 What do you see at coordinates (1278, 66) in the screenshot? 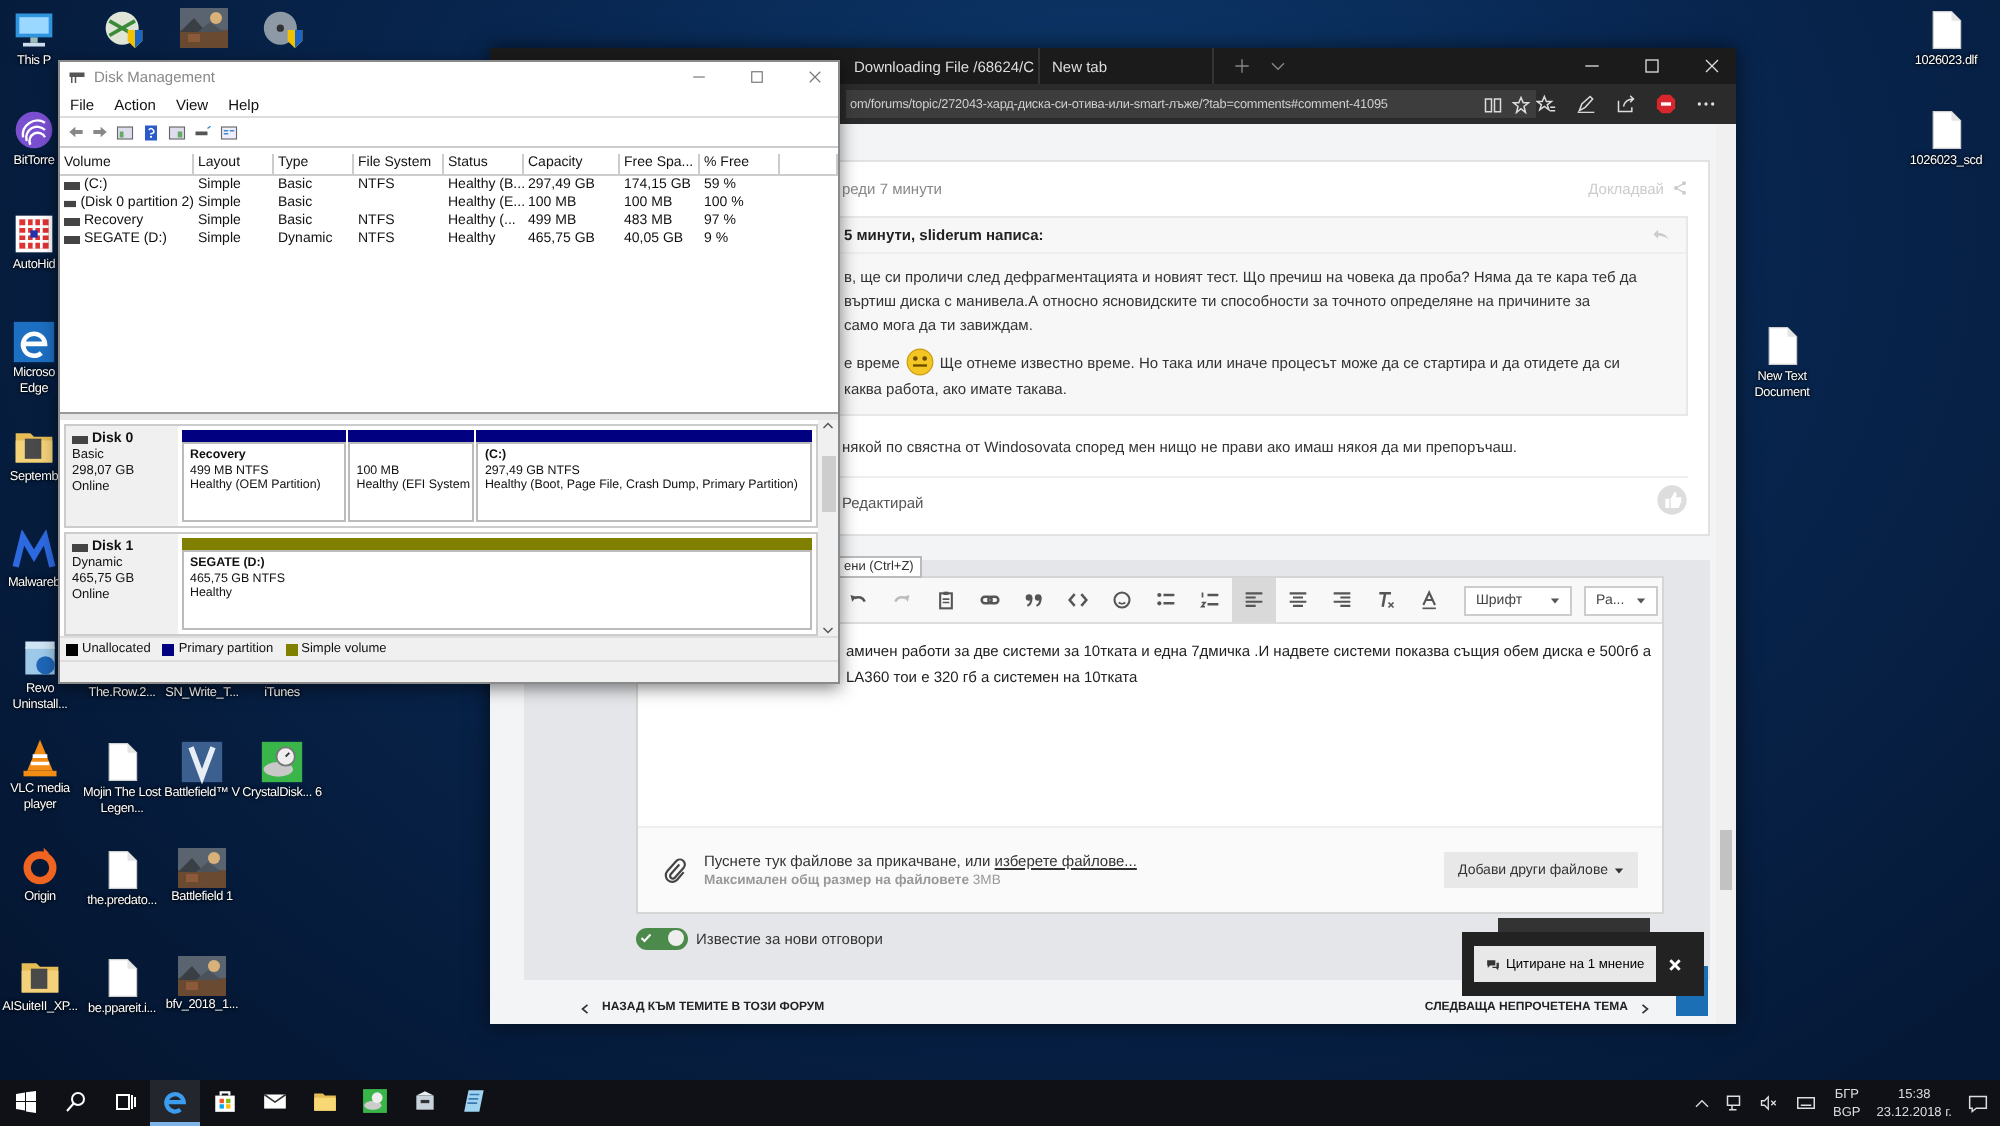
I see `chevron-icon` at bounding box center [1278, 66].